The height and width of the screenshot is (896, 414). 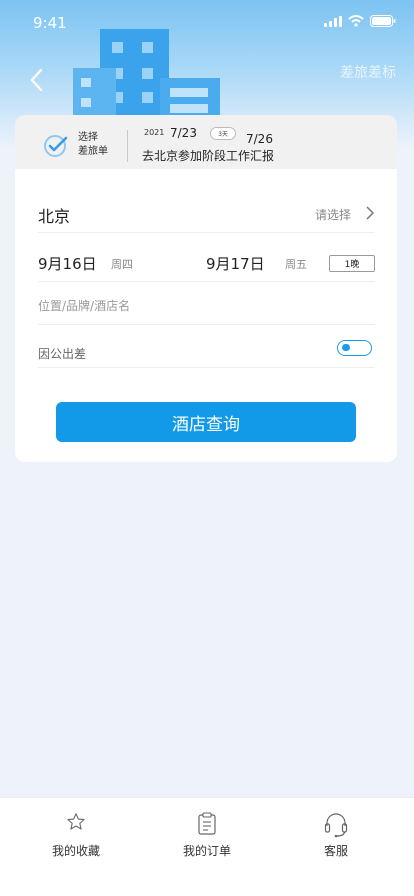 I want to click on status-icons, so click(x=360, y=21).